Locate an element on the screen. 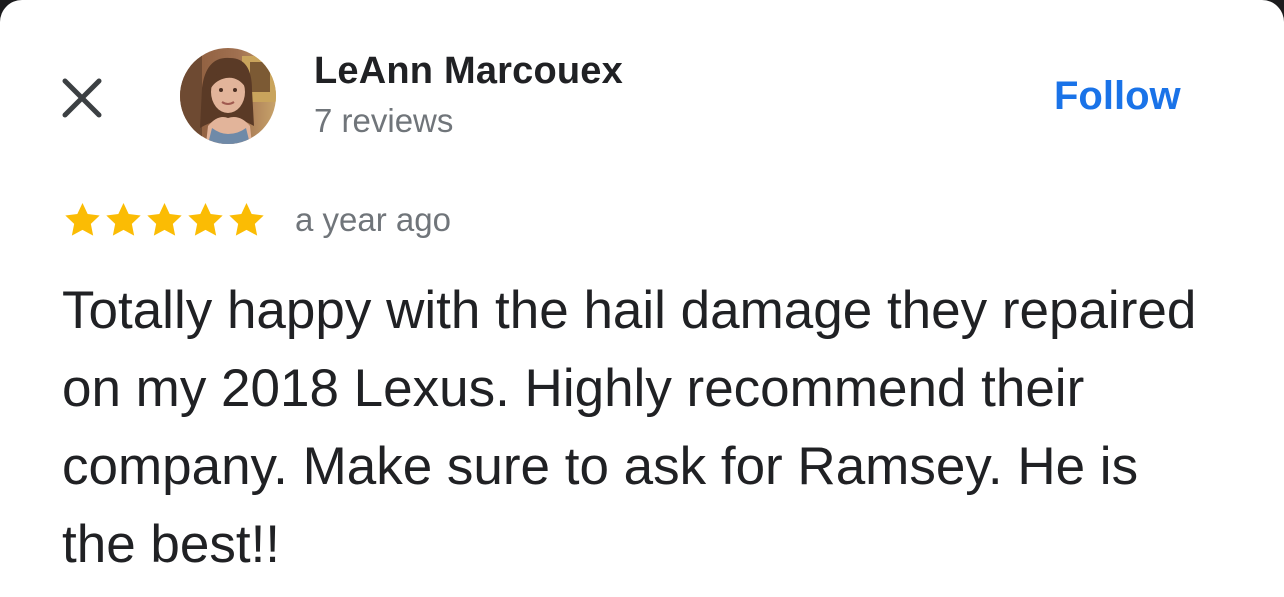  avatar is located at coordinates (228, 96).